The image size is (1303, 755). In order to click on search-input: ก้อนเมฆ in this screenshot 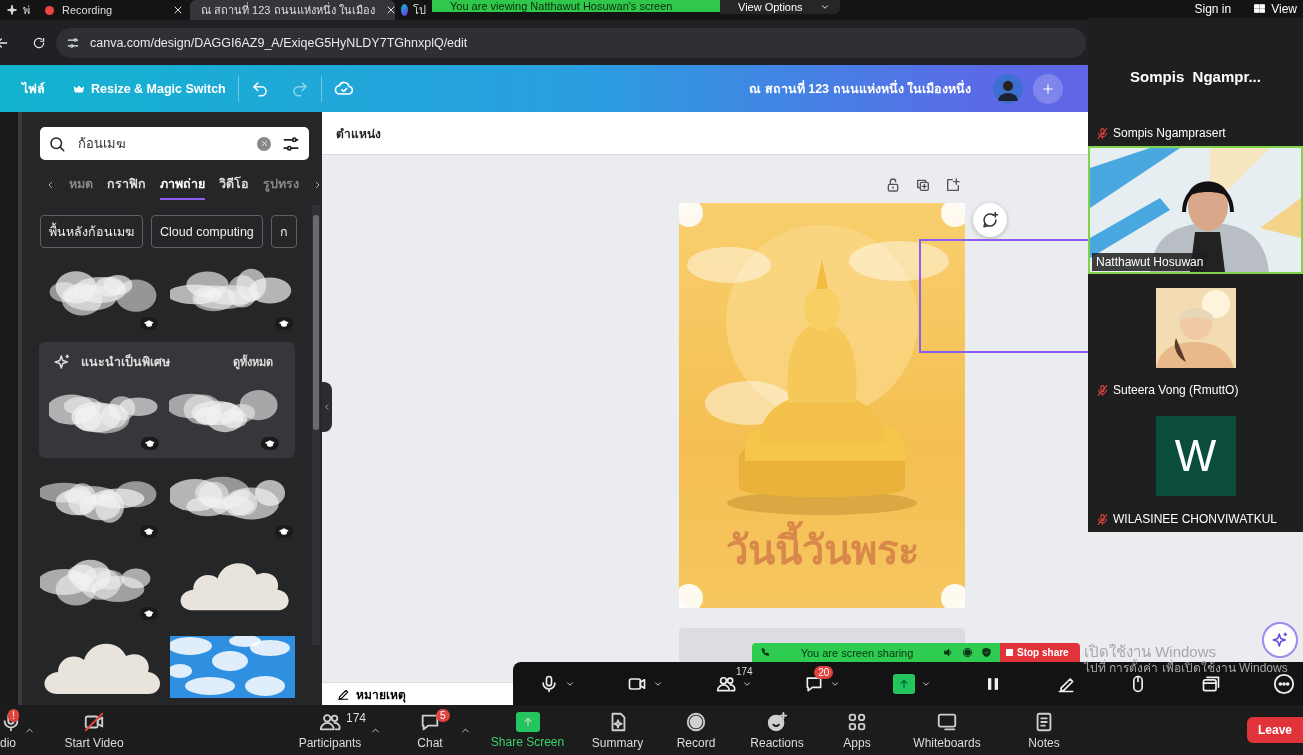, I will do `click(161, 143)`.